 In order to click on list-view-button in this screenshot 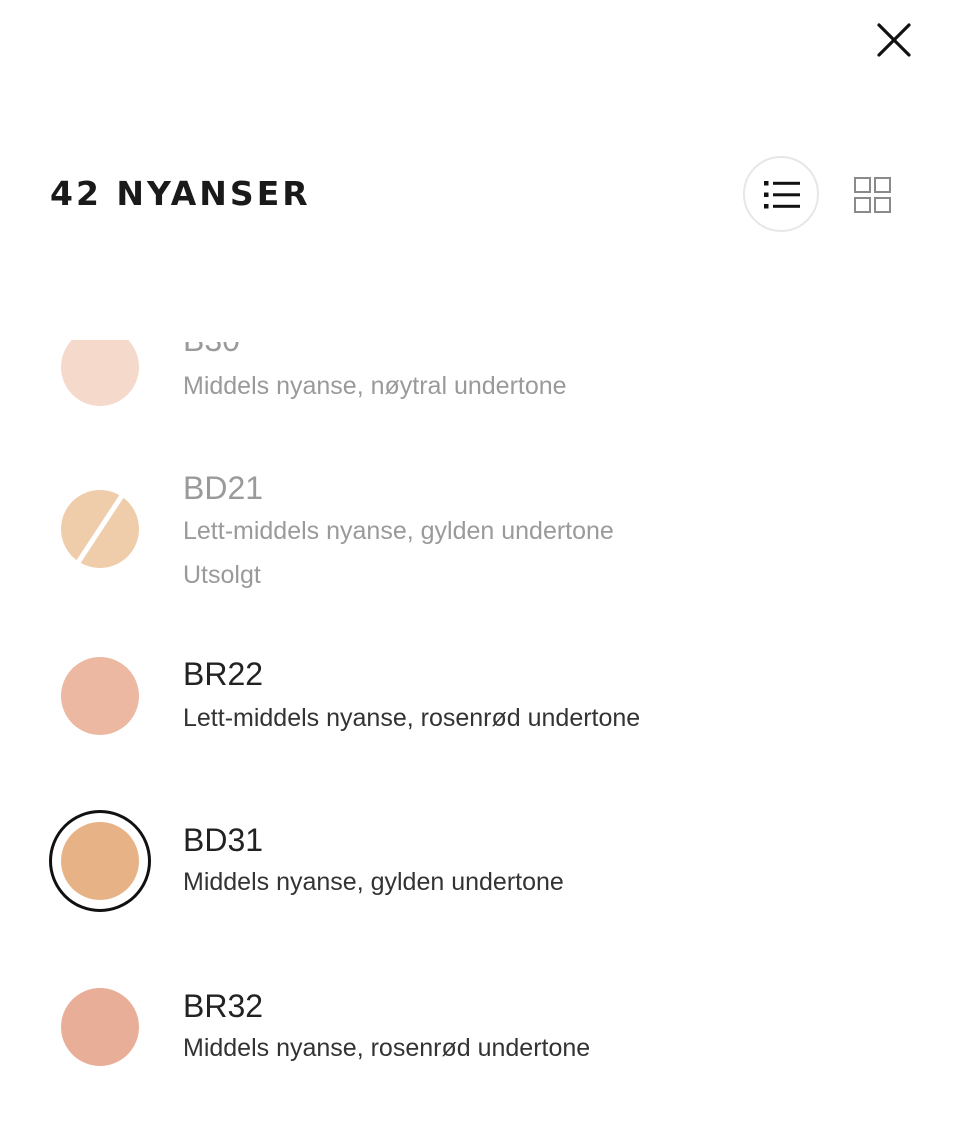, I will do `click(781, 194)`.